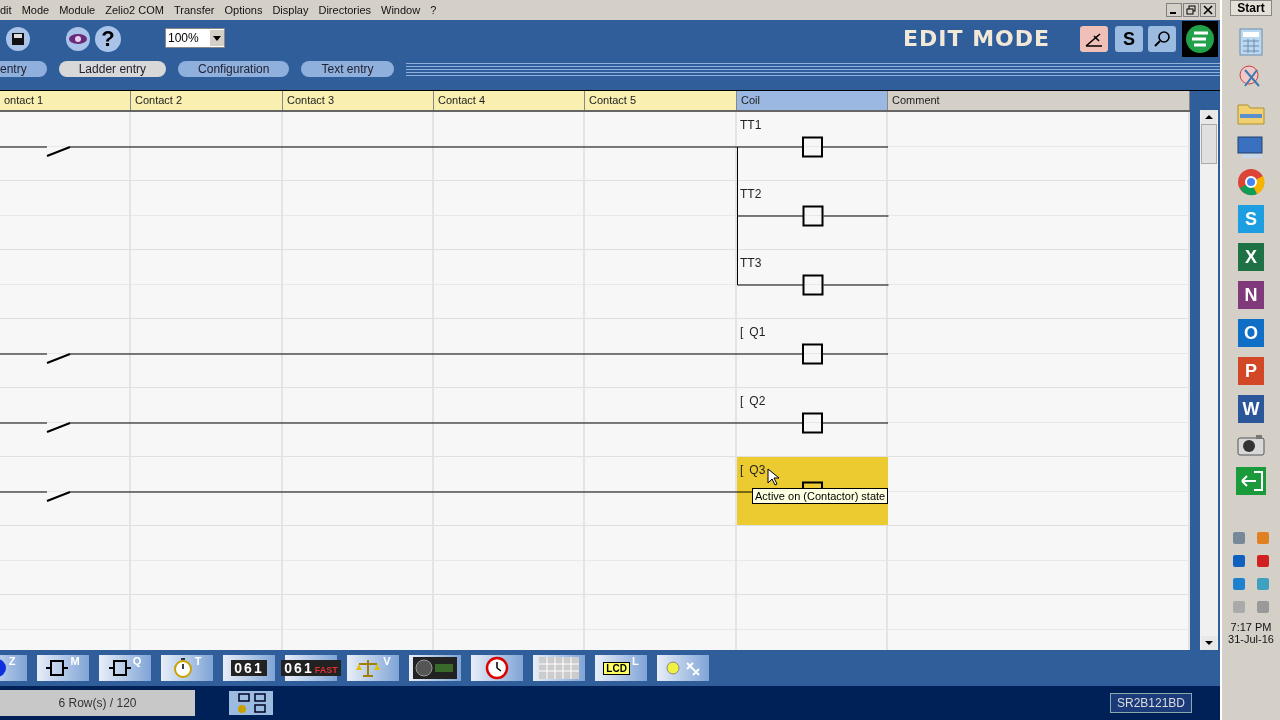  I want to click on tab: entry, so click(23, 69).